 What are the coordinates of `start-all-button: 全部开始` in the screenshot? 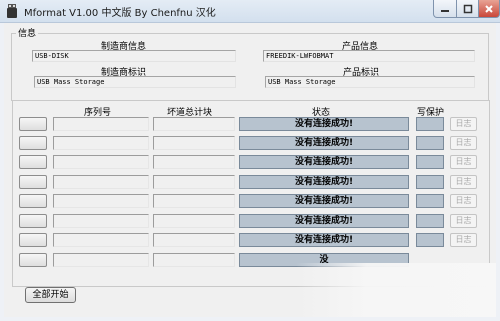 It's located at (50, 295).